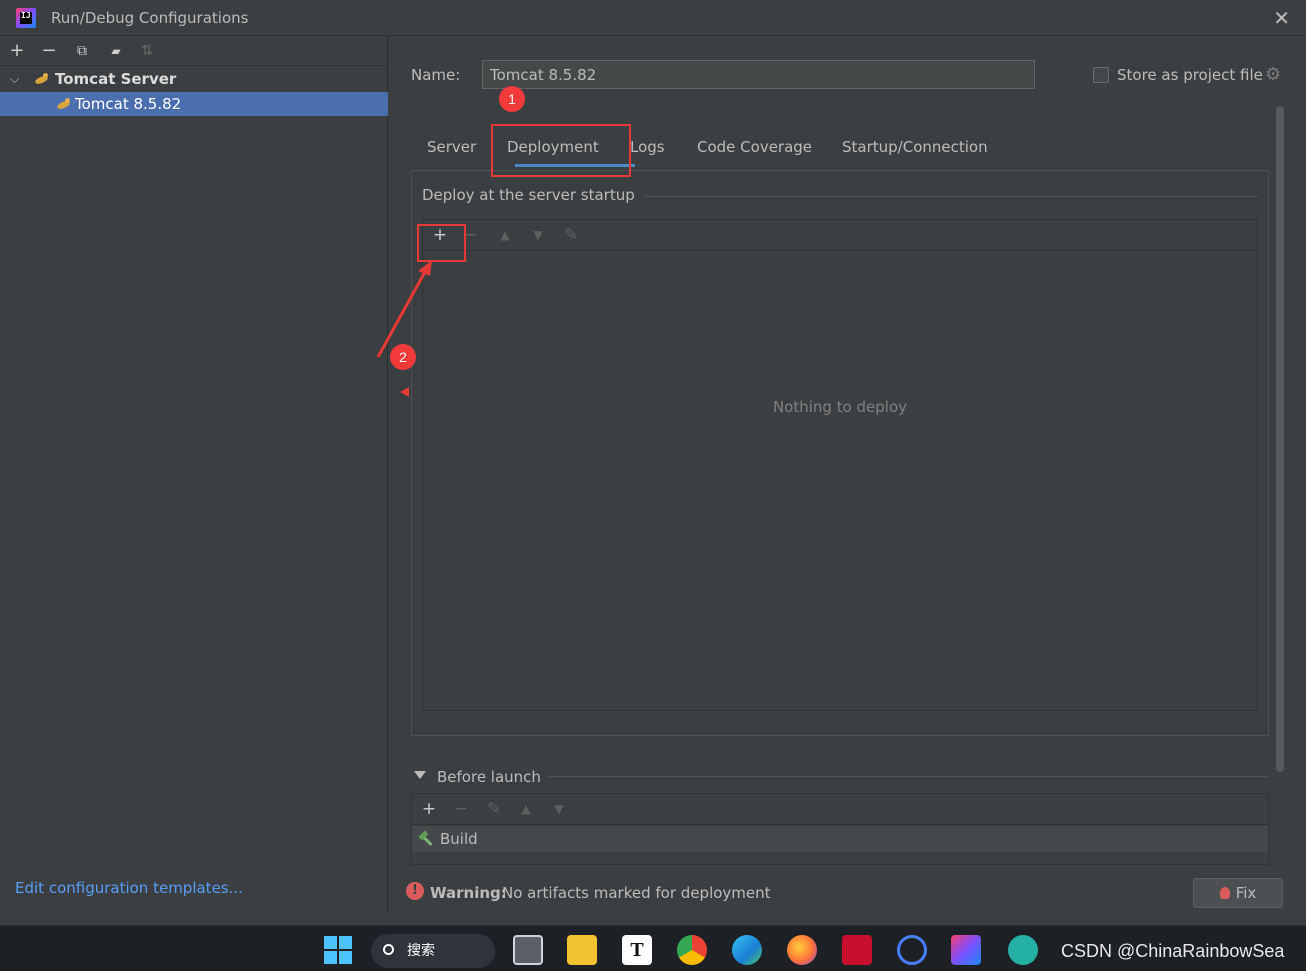  Describe the element at coordinates (468, 893) in the screenshot. I see `warning-label: Warning:` at that location.